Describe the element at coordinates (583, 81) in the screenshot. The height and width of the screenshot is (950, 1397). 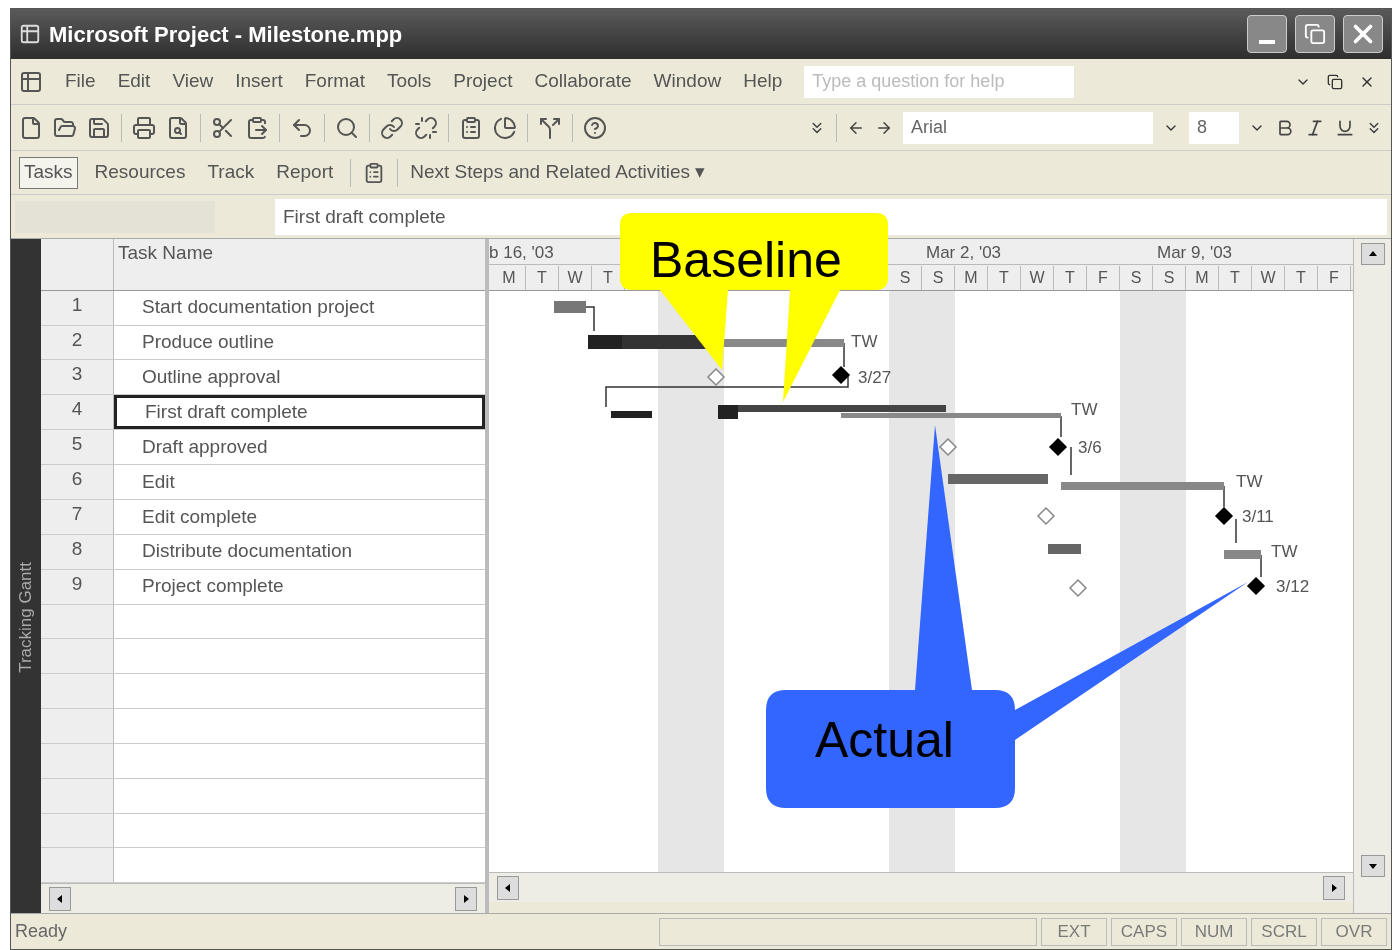
I see `menu-item: Collaborate` at that location.